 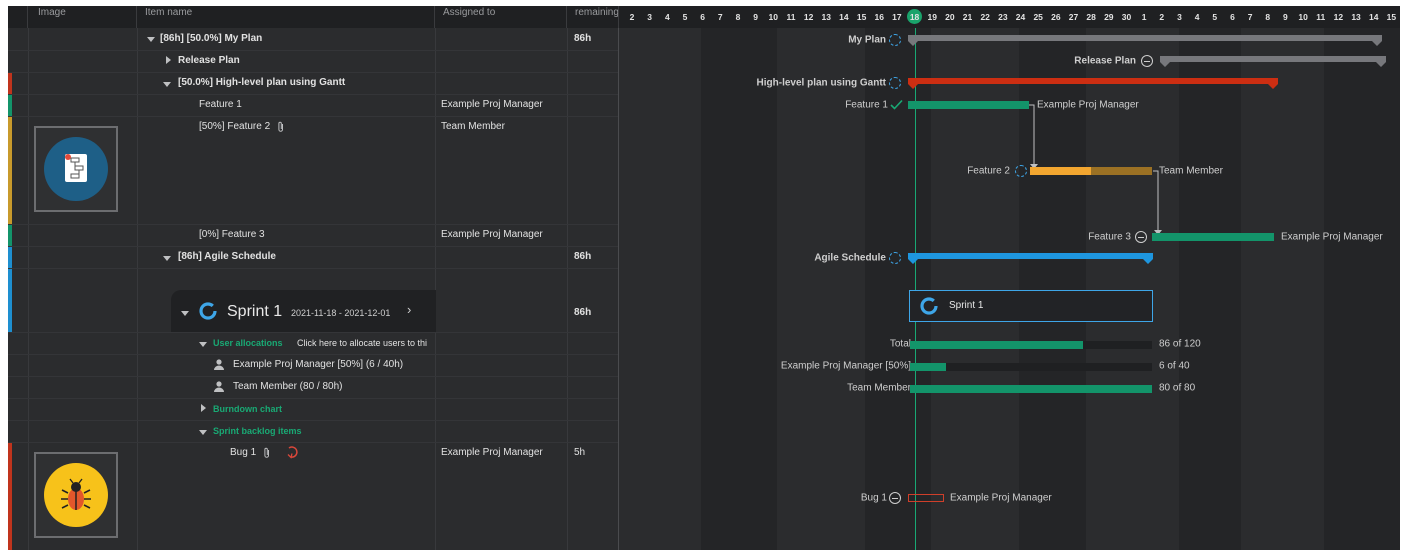 I want to click on bug-icon, so click(x=76, y=495).